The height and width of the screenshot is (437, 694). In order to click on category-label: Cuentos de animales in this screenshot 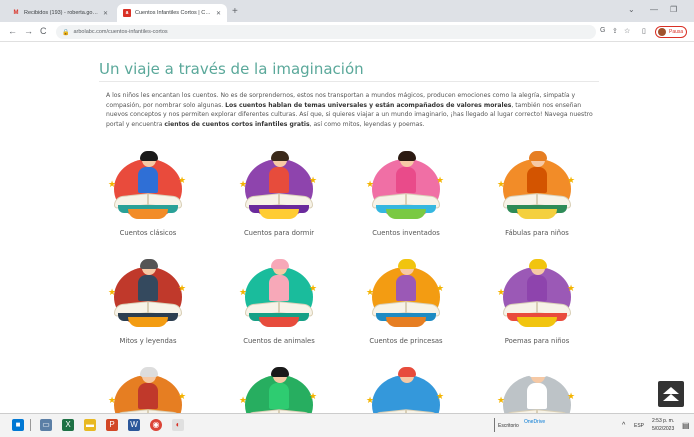, I will do `click(279, 341)`.